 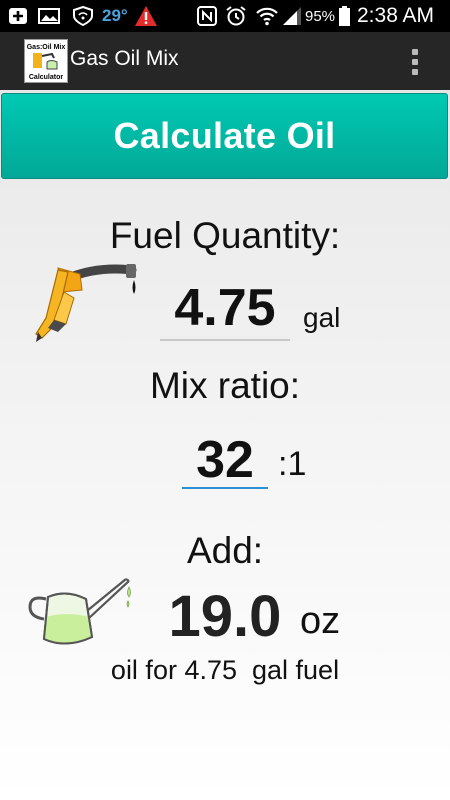 What do you see at coordinates (320, 16) in the screenshot?
I see `battery-percent-text: 95%` at bounding box center [320, 16].